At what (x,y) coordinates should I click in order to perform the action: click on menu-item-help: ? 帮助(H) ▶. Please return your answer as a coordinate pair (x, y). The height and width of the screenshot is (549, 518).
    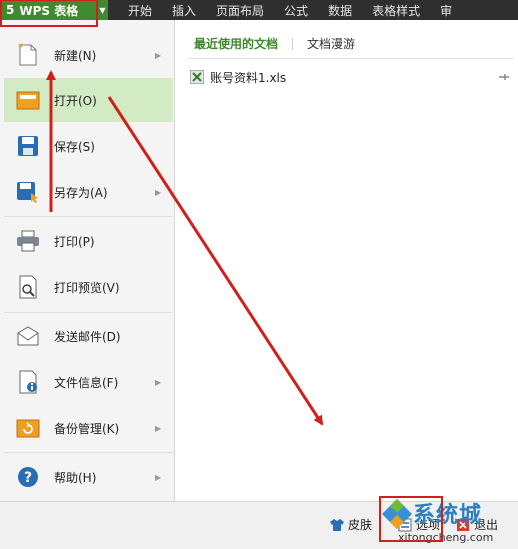
    Looking at the image, I should click on (88, 477).